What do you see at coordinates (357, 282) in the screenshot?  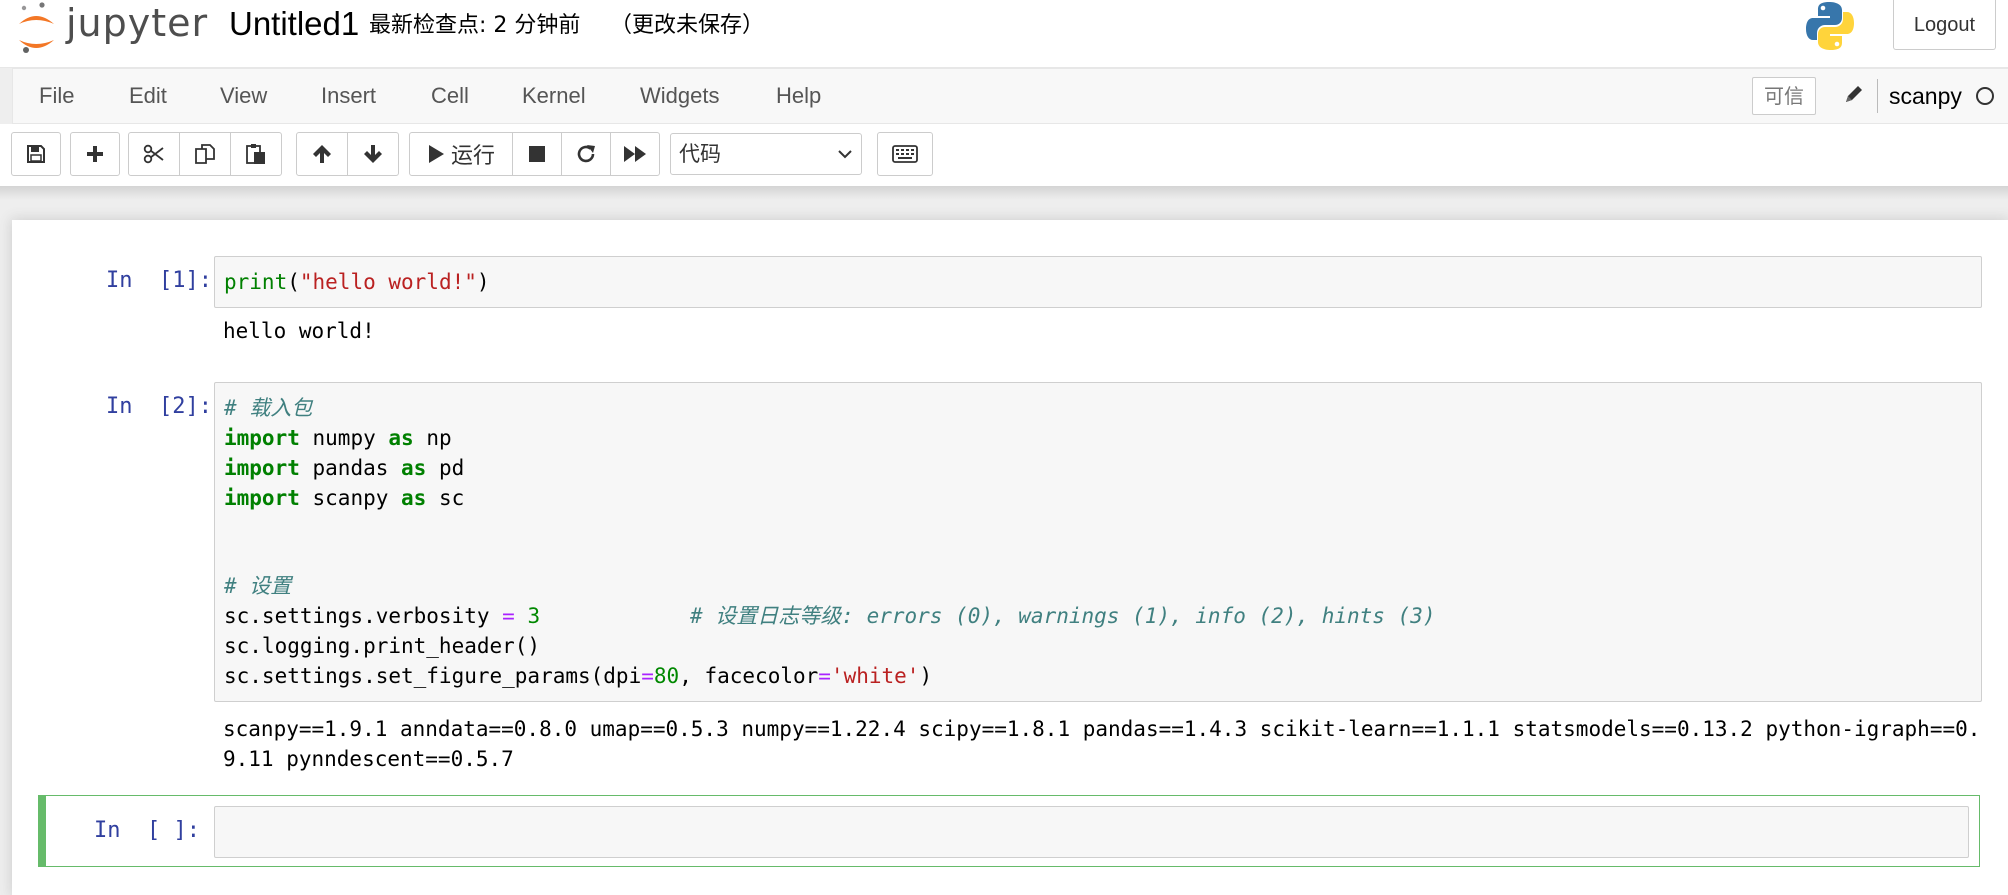 I see `cell-1-code: print("hello world!")` at bounding box center [357, 282].